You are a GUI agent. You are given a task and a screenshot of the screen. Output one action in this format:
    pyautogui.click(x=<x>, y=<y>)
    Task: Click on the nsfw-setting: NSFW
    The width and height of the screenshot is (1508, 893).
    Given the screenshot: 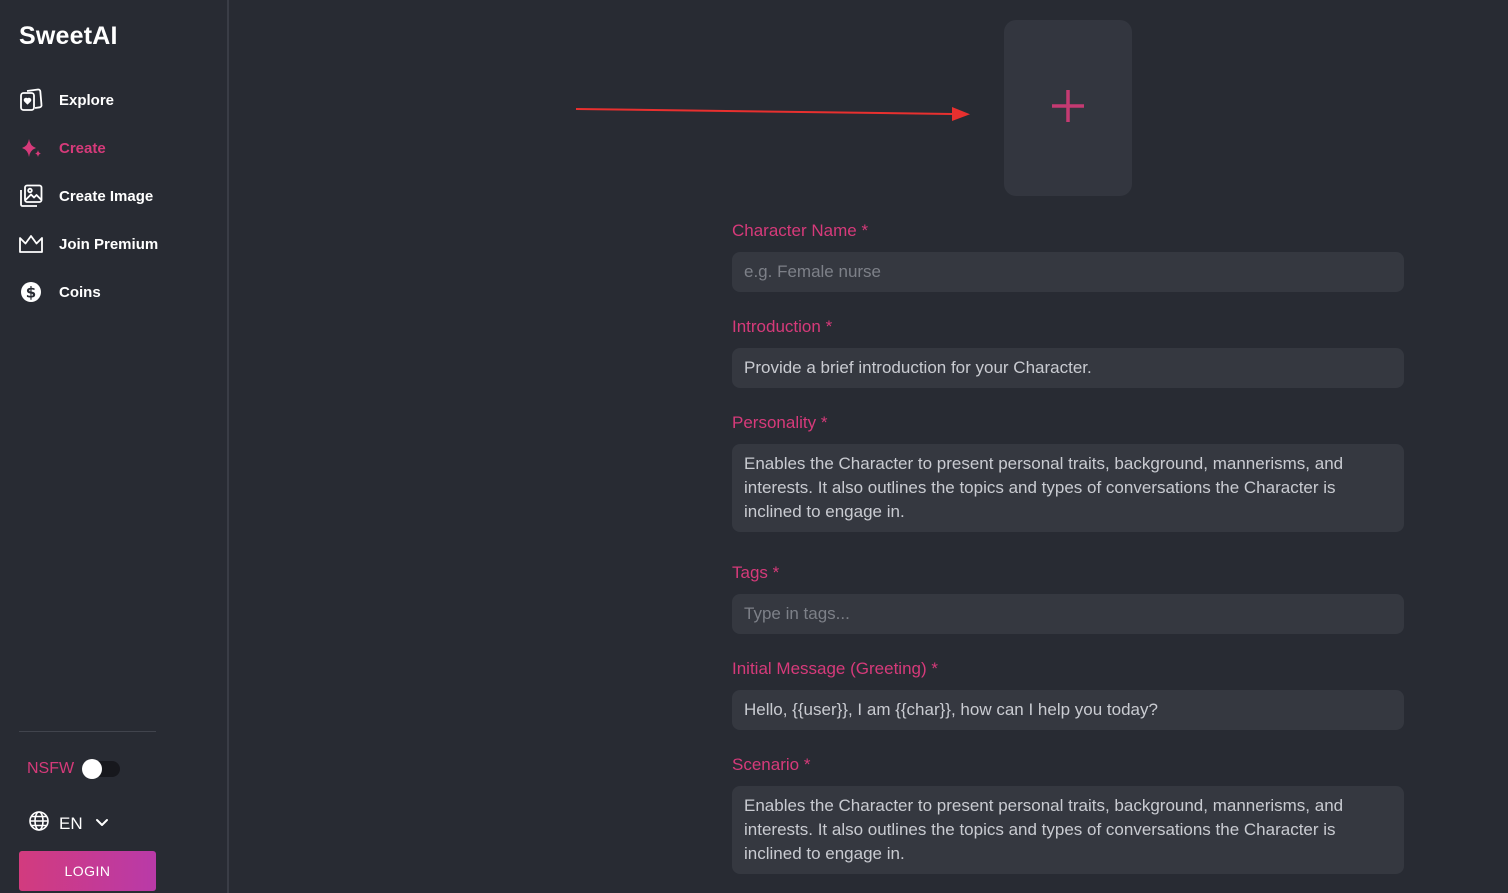 What is the action you would take?
    pyautogui.click(x=74, y=769)
    